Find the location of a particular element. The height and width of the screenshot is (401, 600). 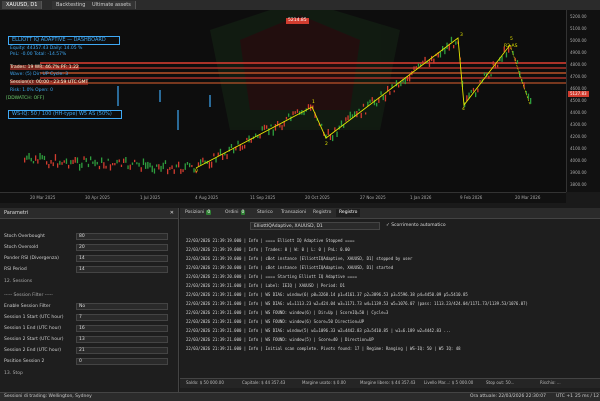

wave-label-5: 5 is located at coordinates (511, 39).